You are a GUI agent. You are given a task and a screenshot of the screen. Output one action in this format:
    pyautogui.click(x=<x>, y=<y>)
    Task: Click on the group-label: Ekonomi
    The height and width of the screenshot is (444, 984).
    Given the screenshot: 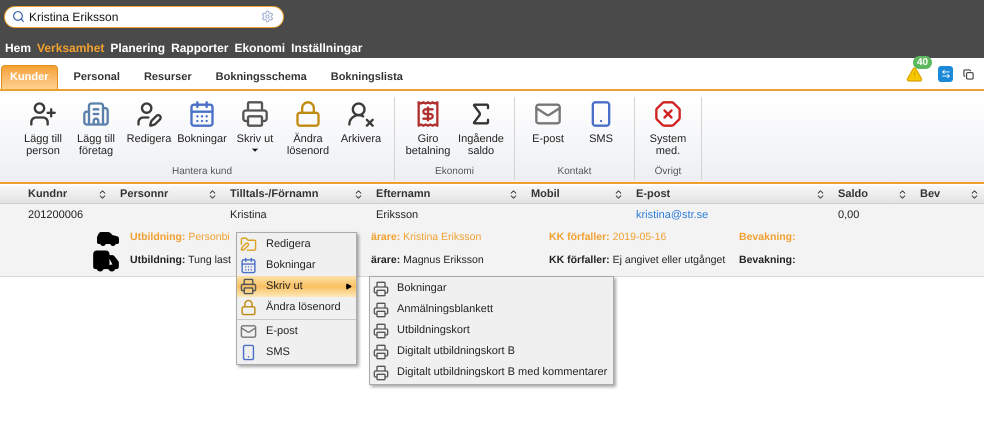 What is the action you would take?
    pyautogui.click(x=454, y=172)
    